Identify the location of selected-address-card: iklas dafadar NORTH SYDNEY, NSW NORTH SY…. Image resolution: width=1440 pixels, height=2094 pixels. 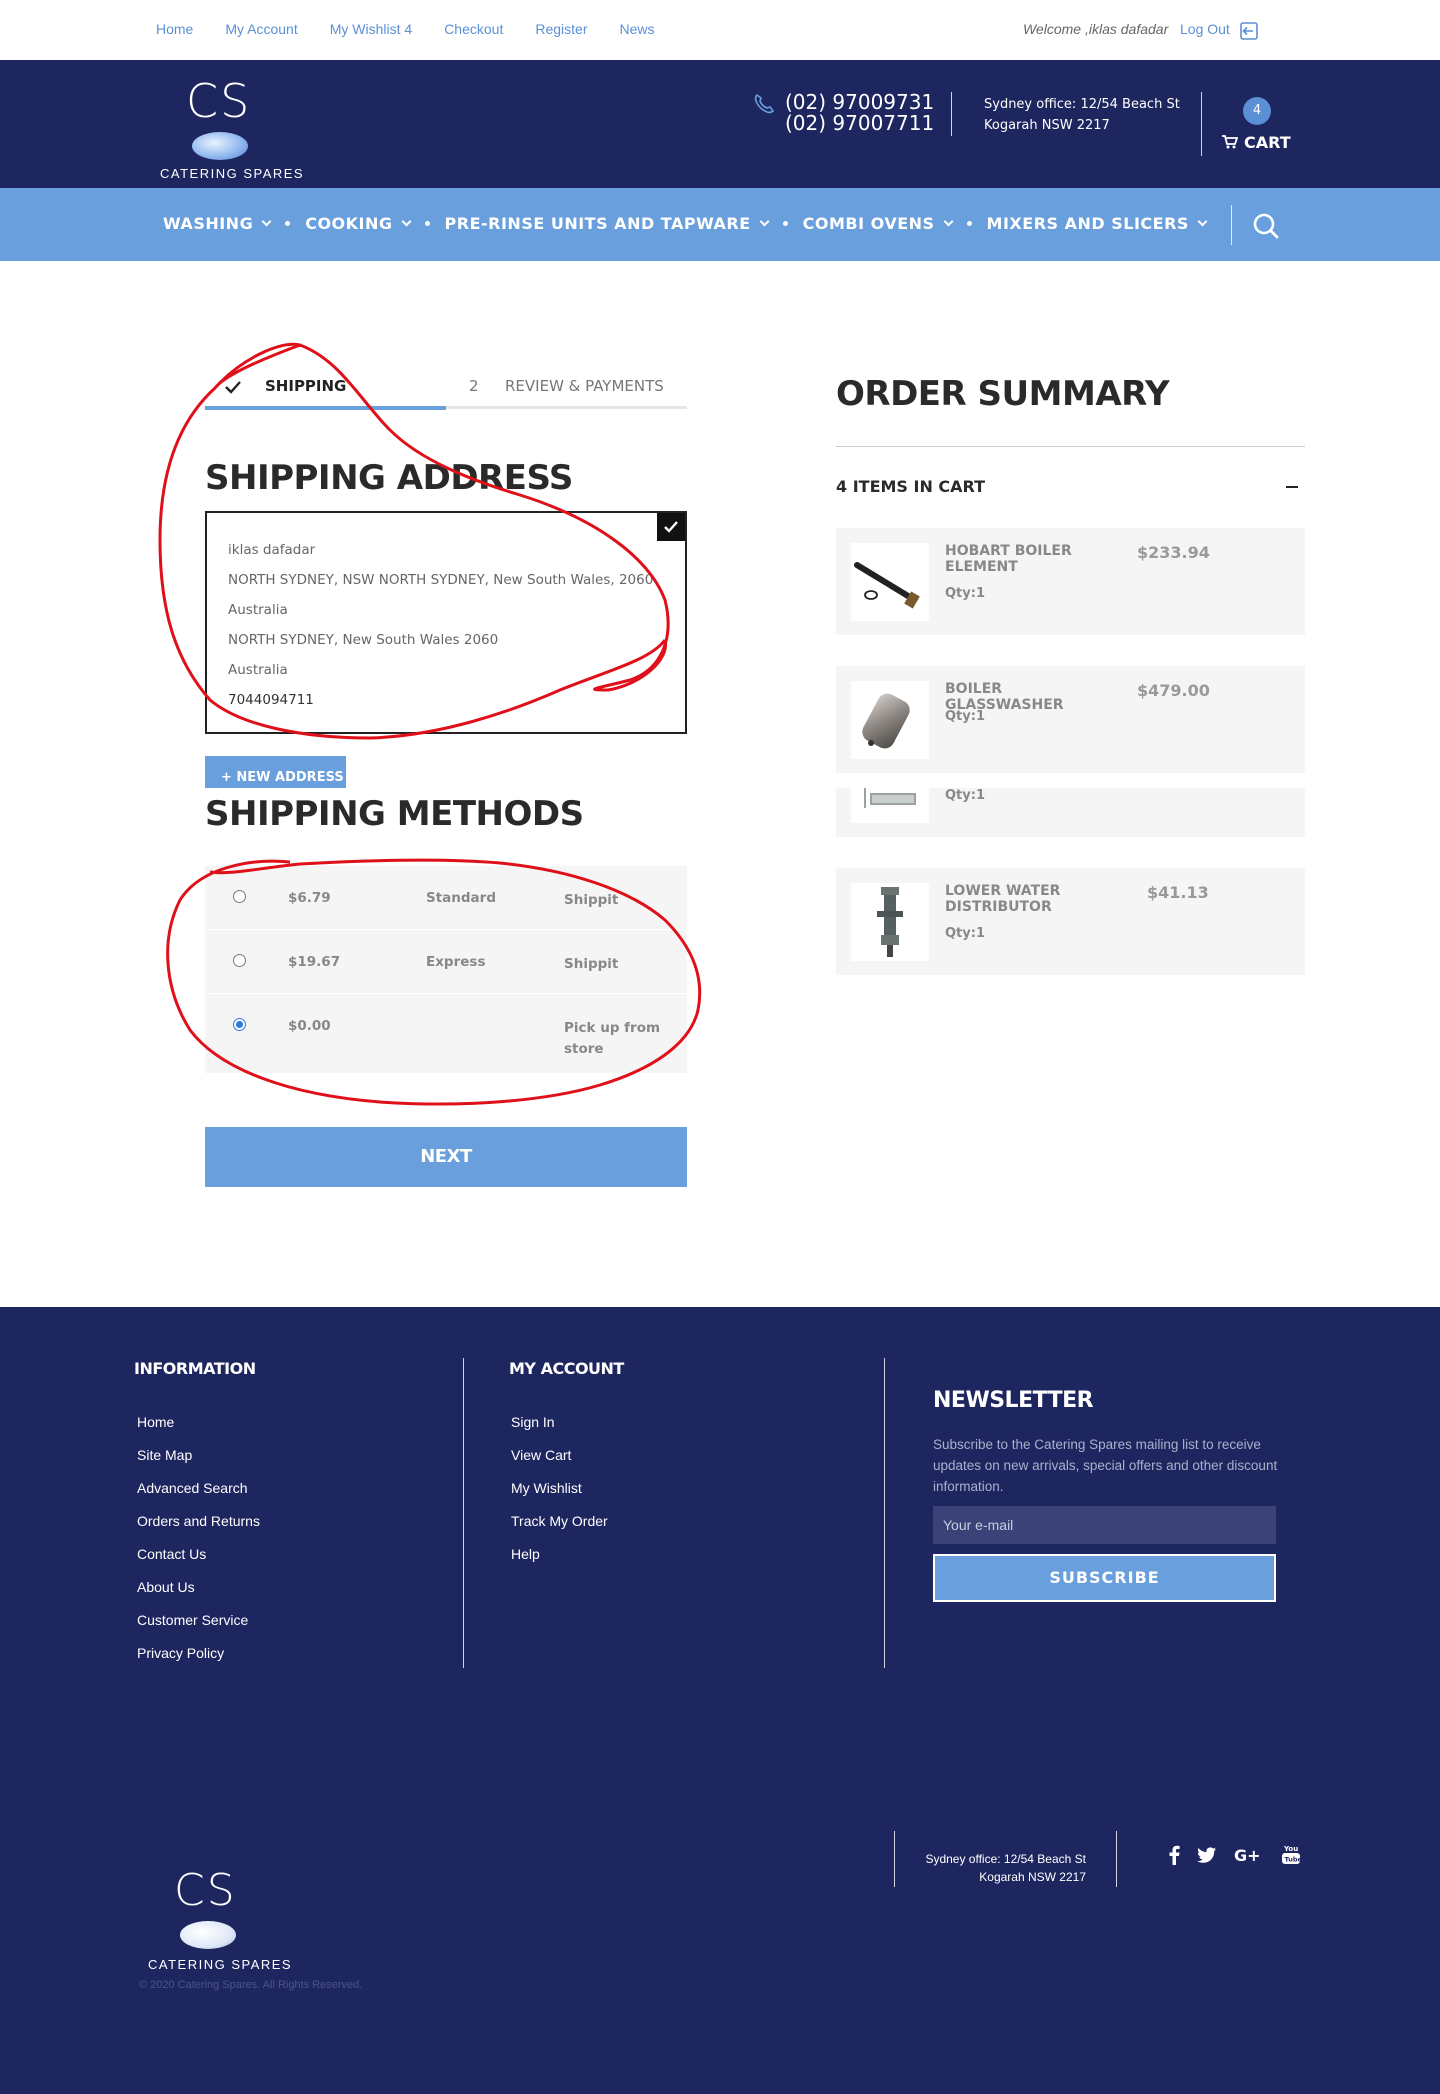
(446, 622).